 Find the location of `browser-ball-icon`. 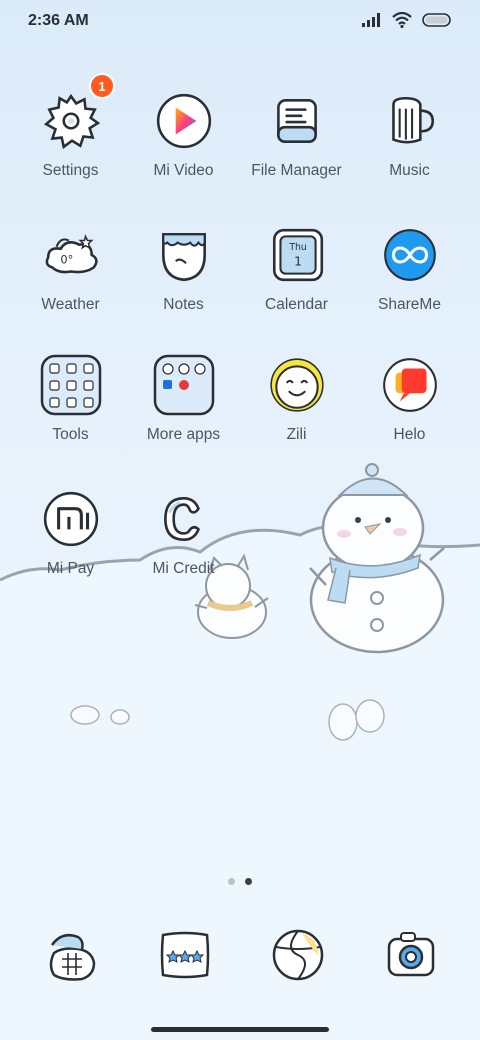

browser-ball-icon is located at coordinates (298, 955).